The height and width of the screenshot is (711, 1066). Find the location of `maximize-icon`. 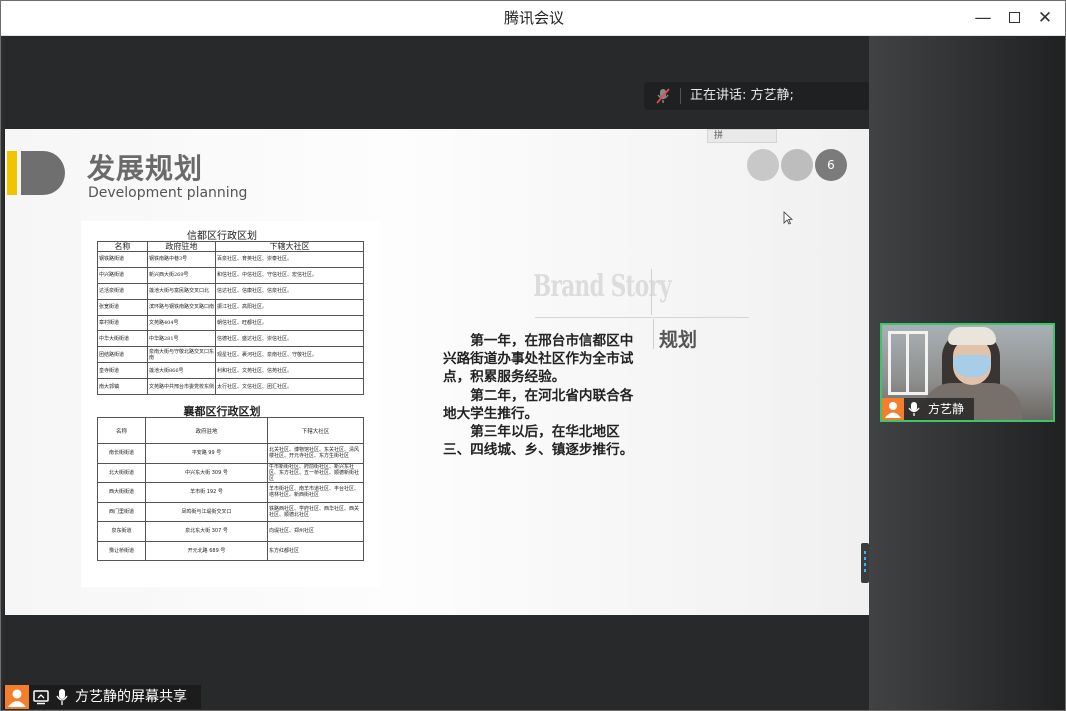

maximize-icon is located at coordinates (1014, 17).